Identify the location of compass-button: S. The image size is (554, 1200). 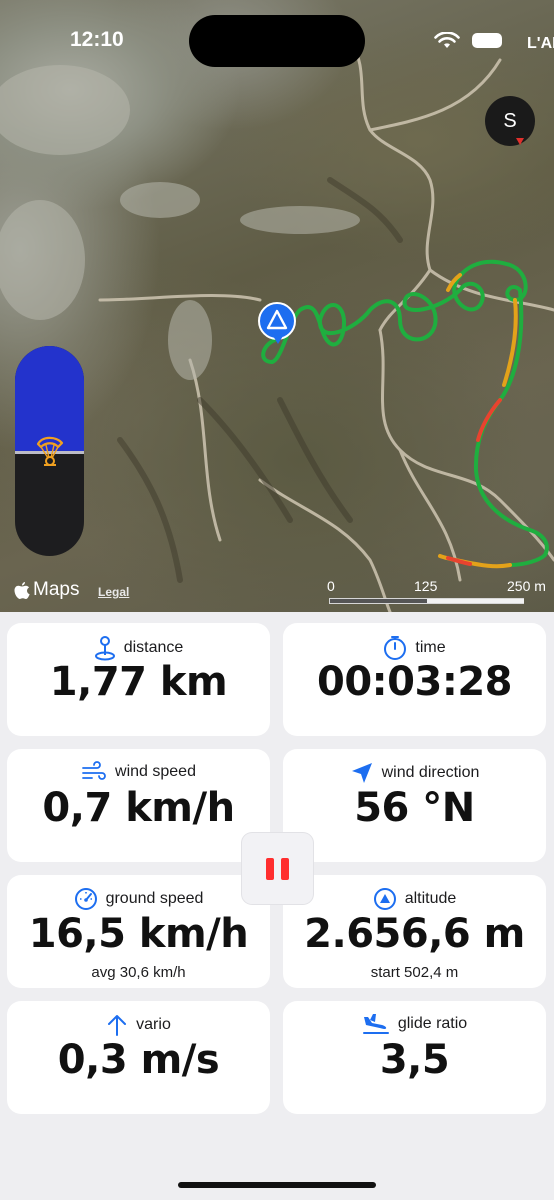
(510, 121).